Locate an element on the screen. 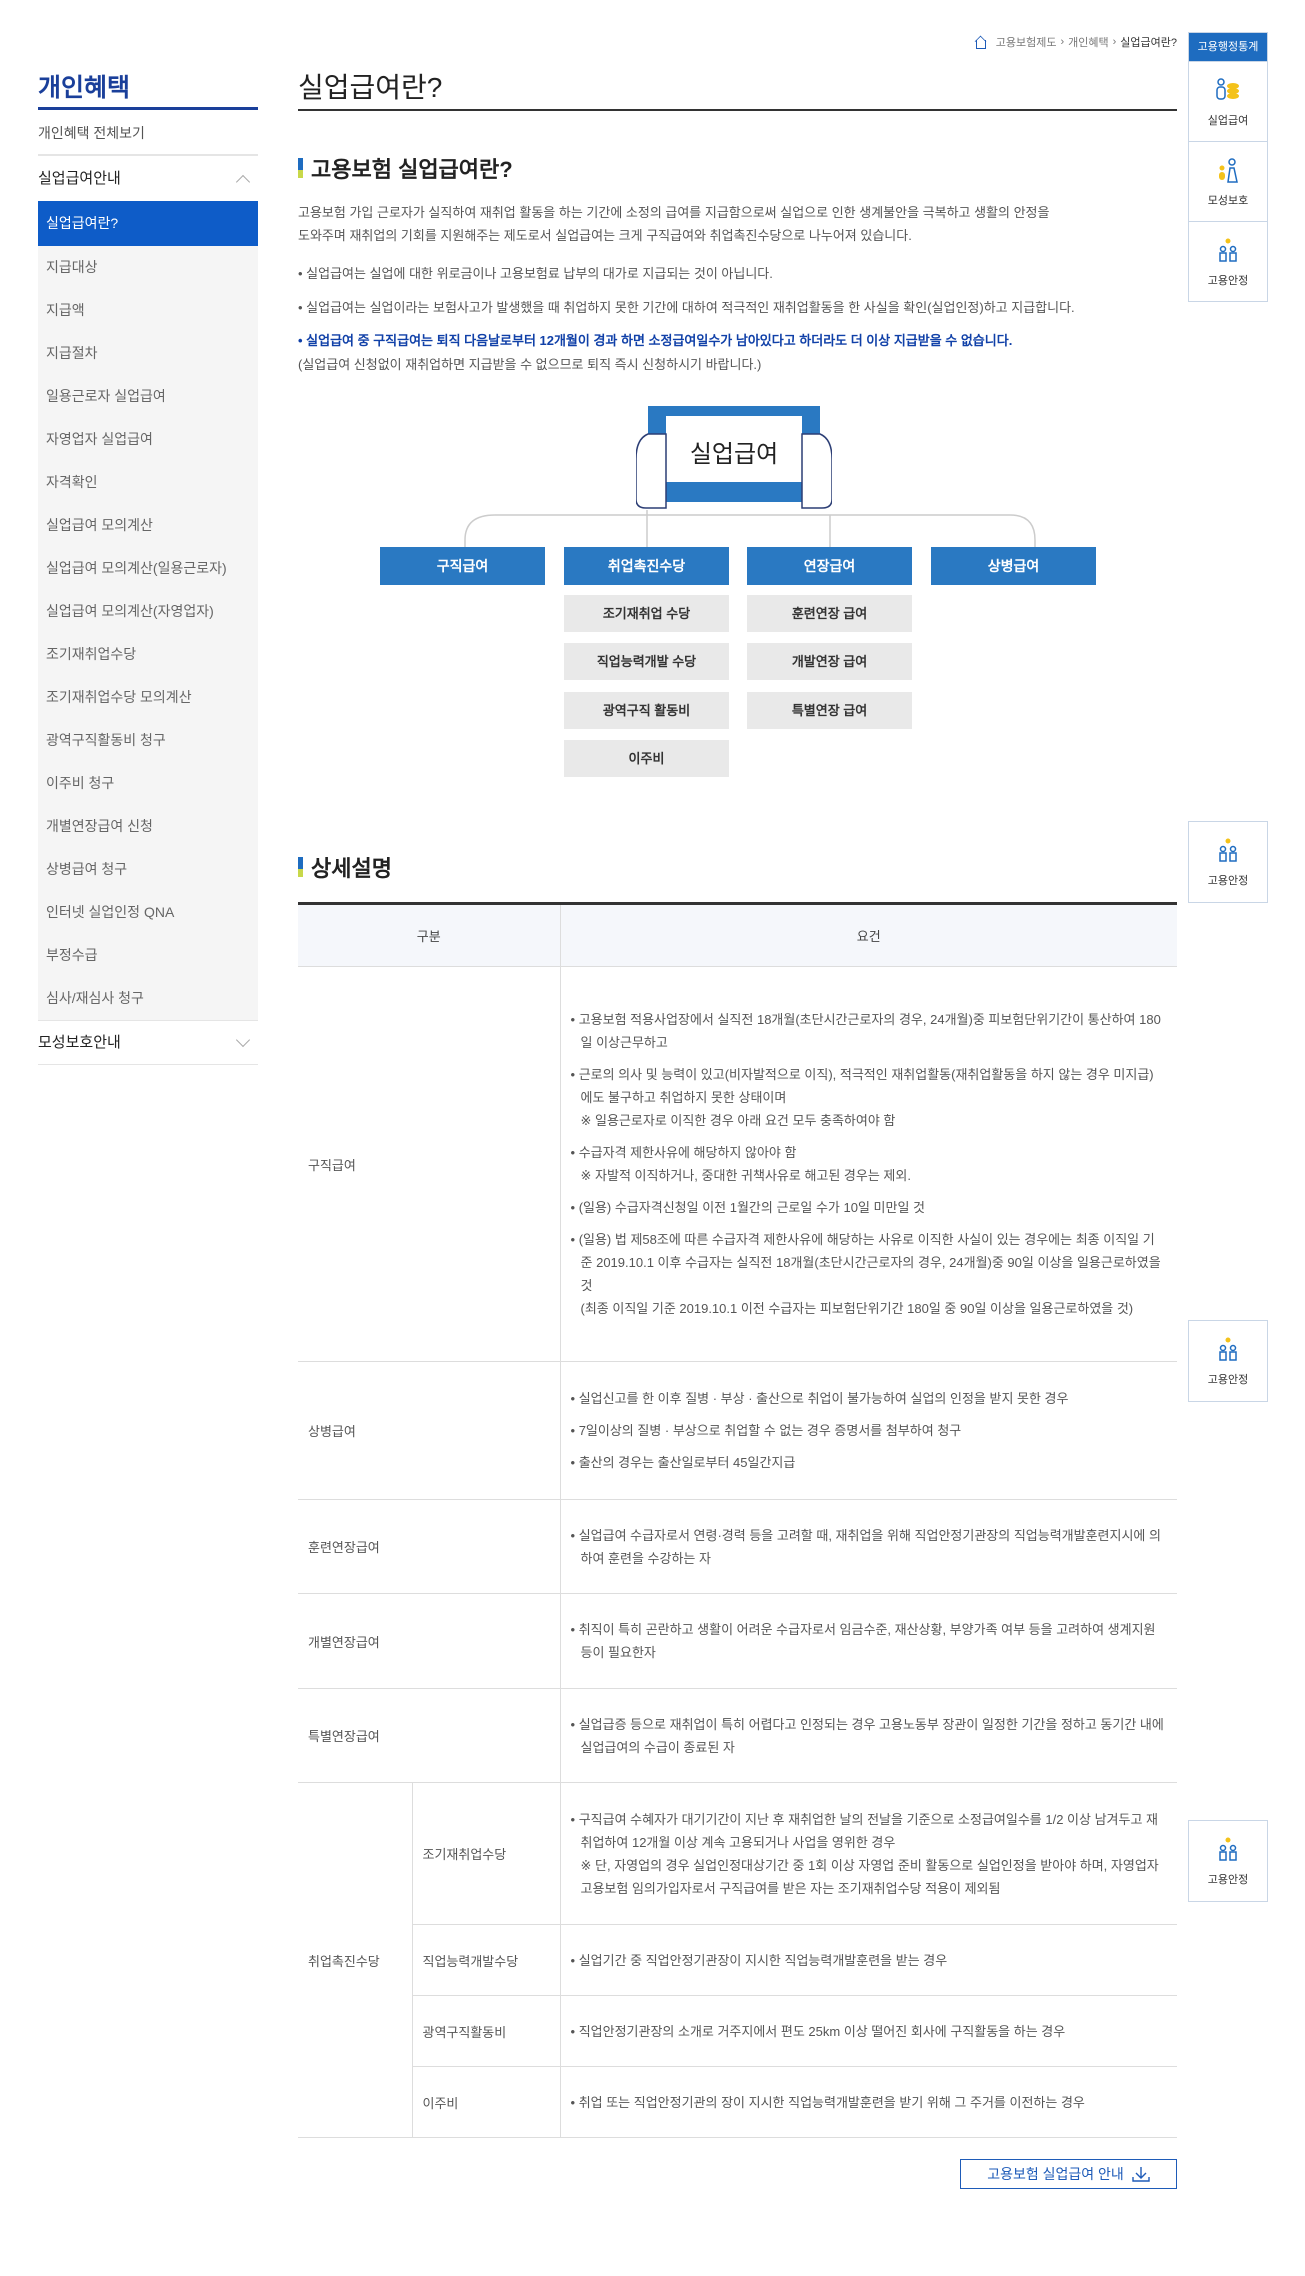 The height and width of the screenshot is (2276, 1305). sidebar-group-maternity: 모성보호안내 is located at coordinates (148, 1042).